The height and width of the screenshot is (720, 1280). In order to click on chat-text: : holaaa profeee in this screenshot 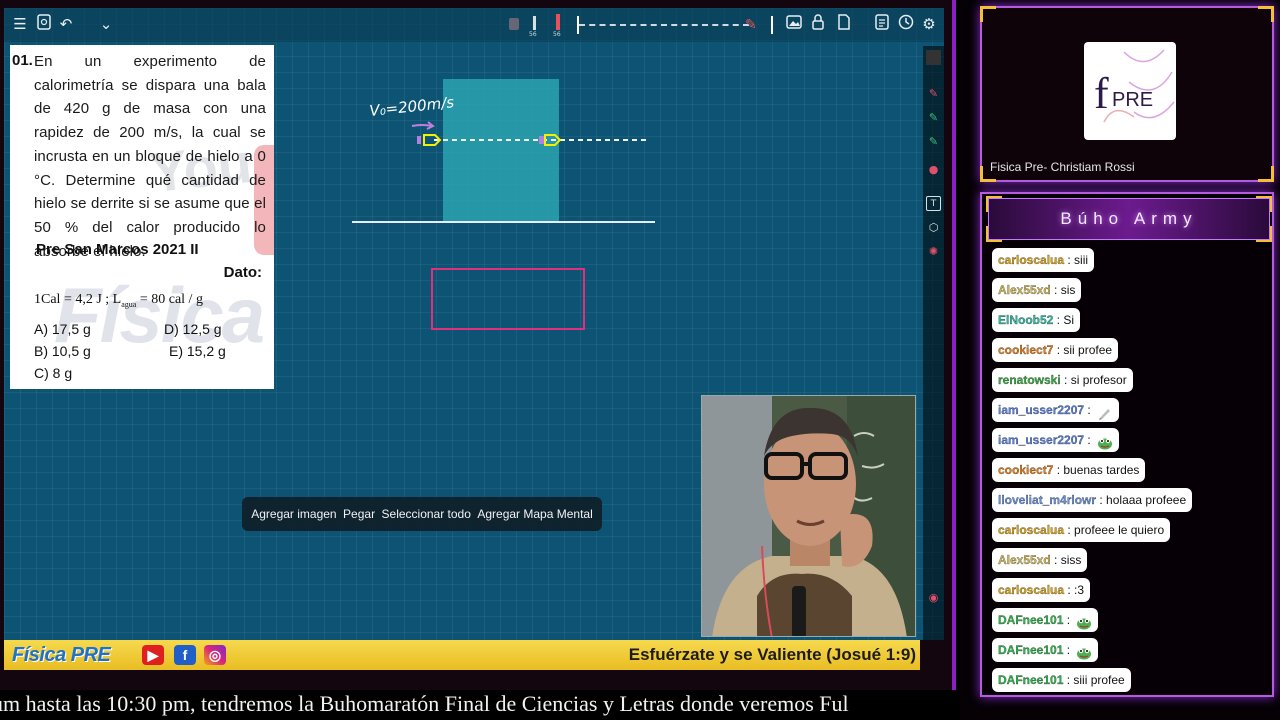, I will do `click(1141, 500)`.